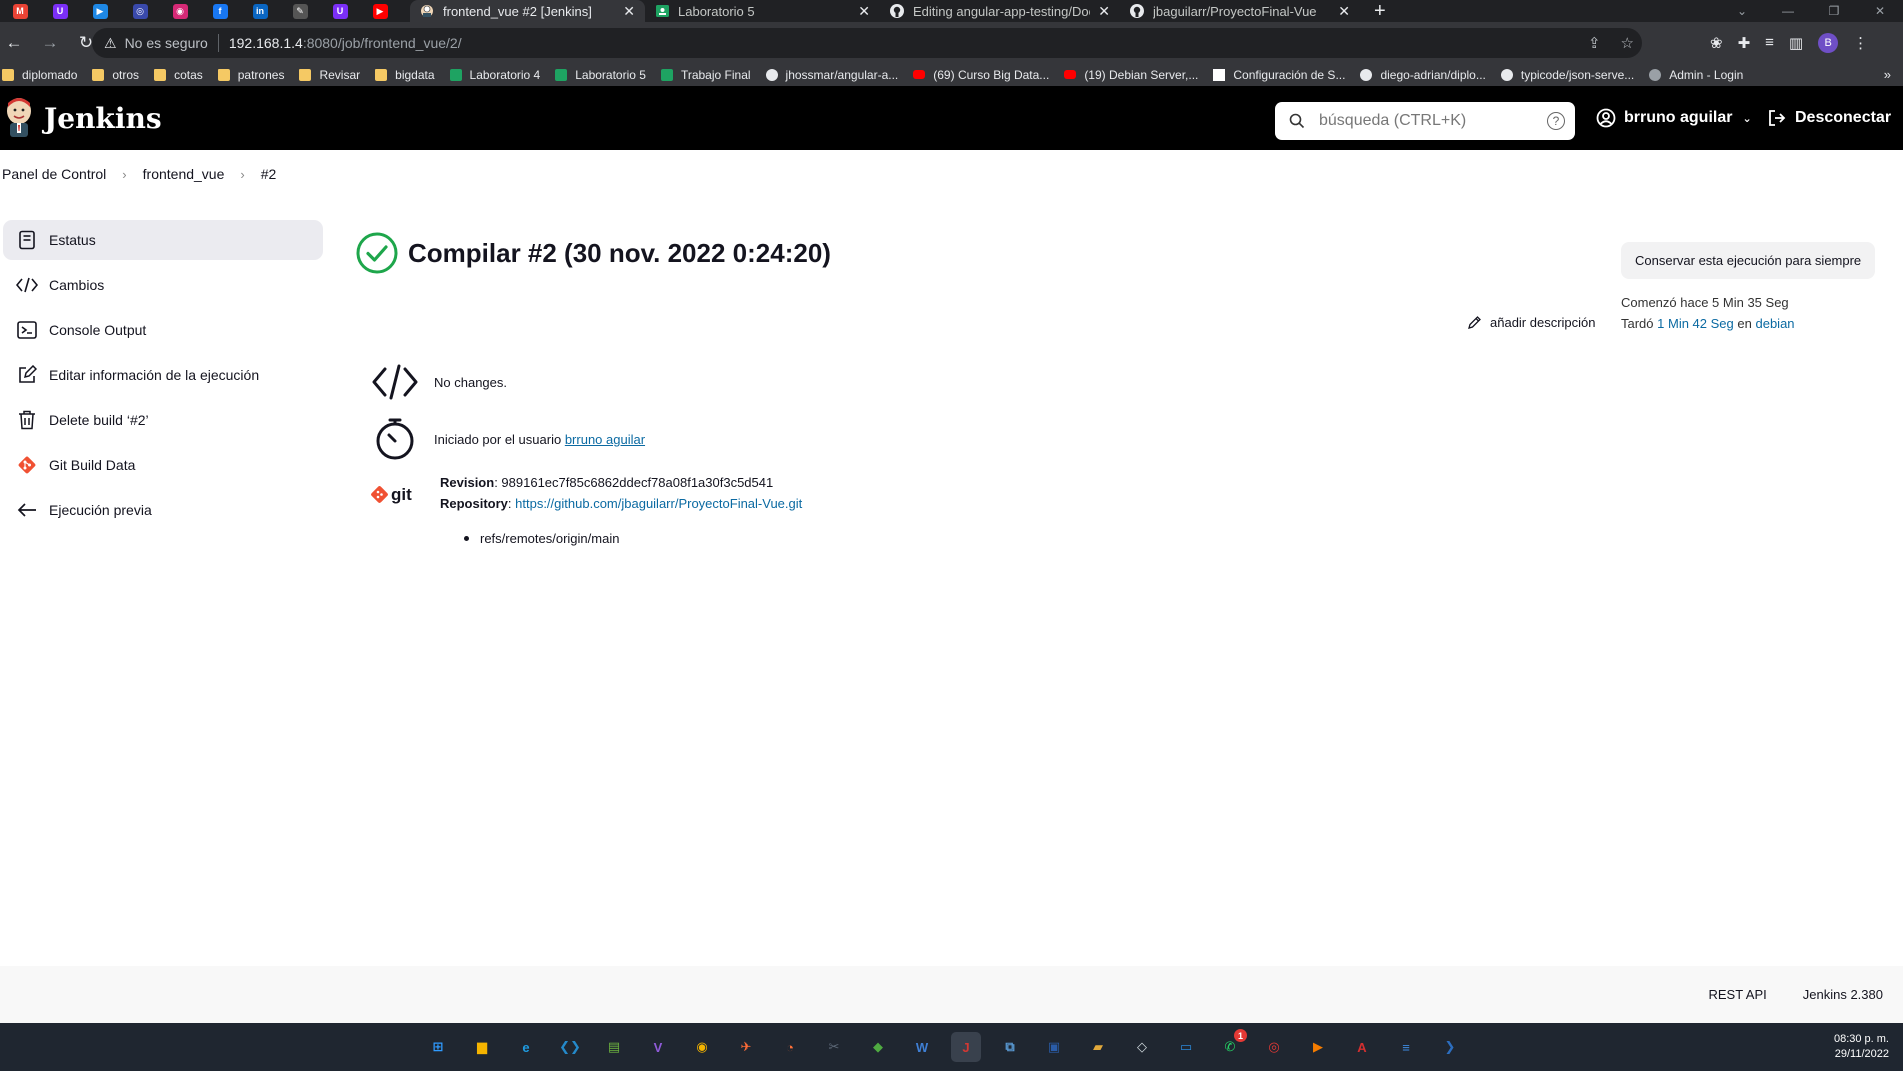  Describe the element at coordinates (1318, 1047) in the screenshot. I see `media-player-icon: ▶` at that location.